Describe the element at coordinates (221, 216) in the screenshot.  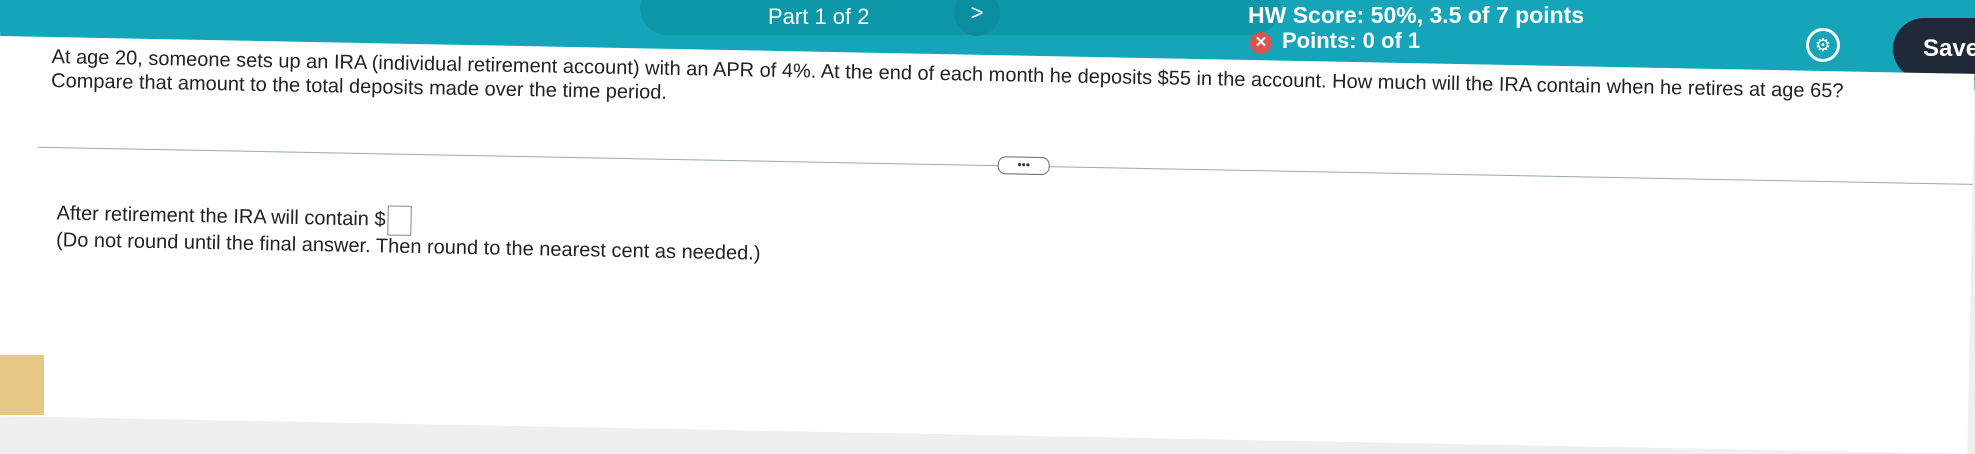
I see `answer-prompt: After retirement the IRA will contain $` at that location.